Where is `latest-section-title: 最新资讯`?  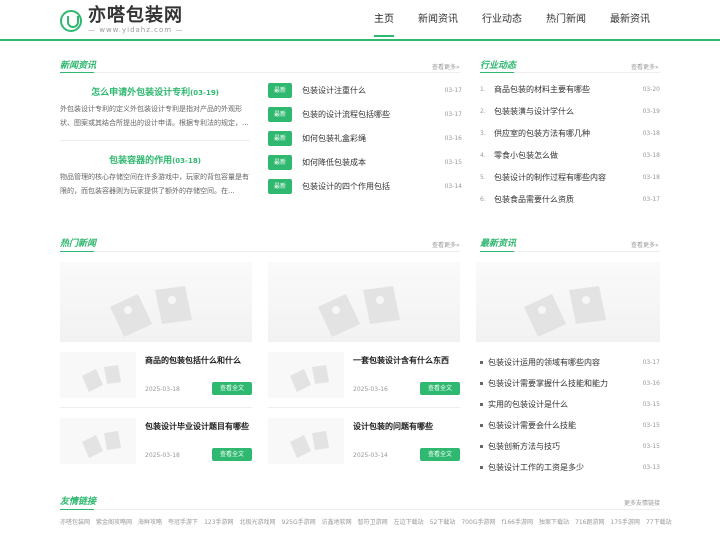
latest-section-title: 最新资讯 is located at coordinates (498, 244).